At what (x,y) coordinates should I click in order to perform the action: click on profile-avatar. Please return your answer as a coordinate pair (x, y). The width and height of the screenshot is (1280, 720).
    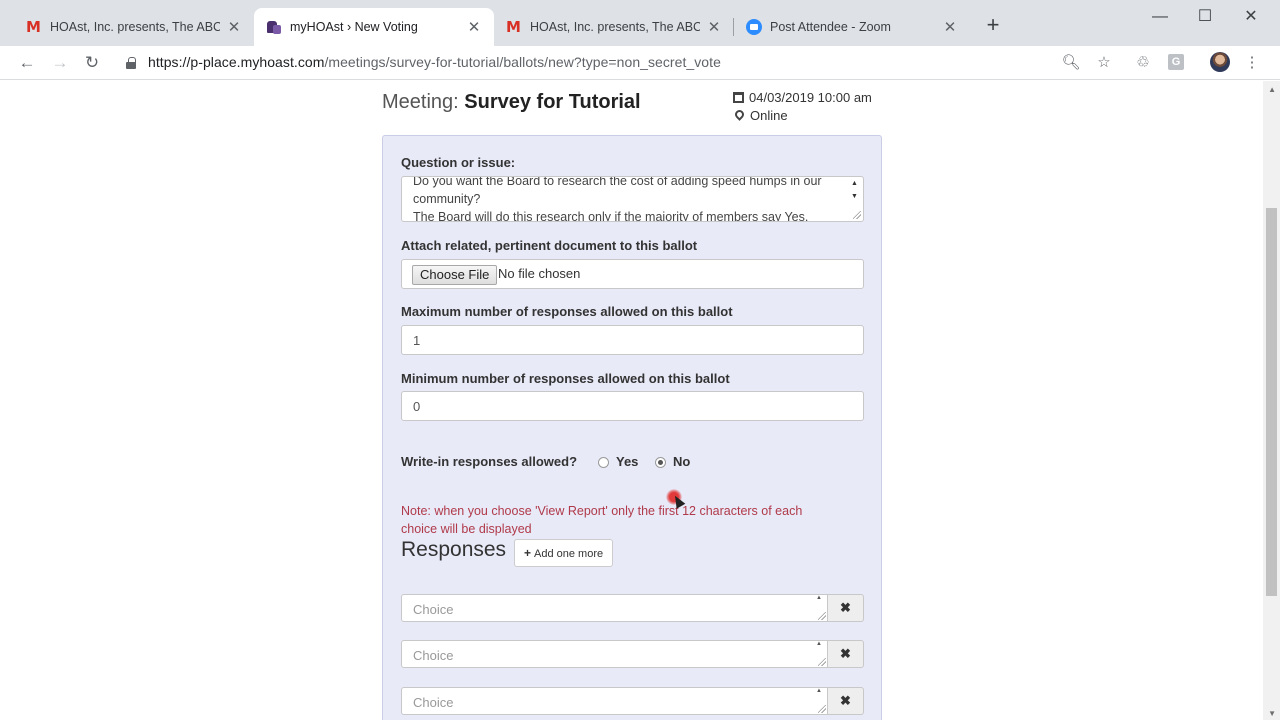
    Looking at the image, I should click on (1220, 62).